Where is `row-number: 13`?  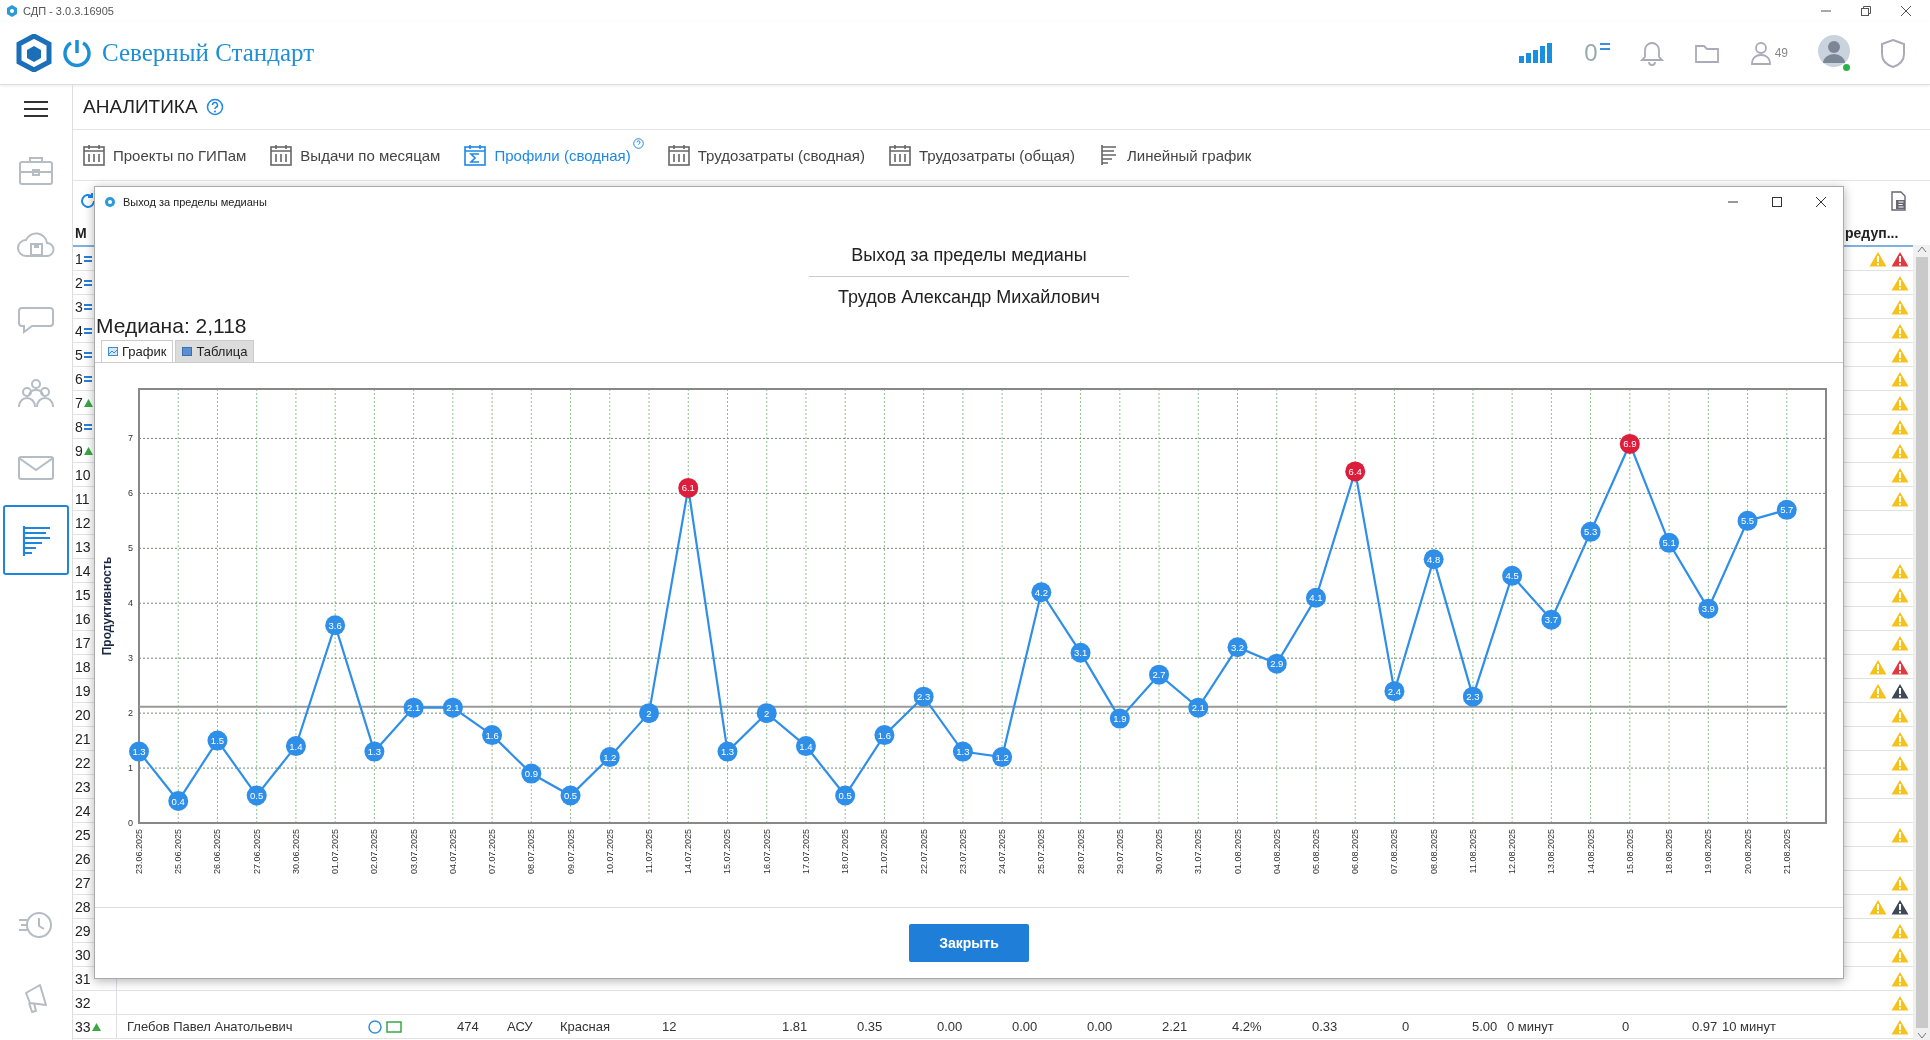
row-number: 13 is located at coordinates (83, 546).